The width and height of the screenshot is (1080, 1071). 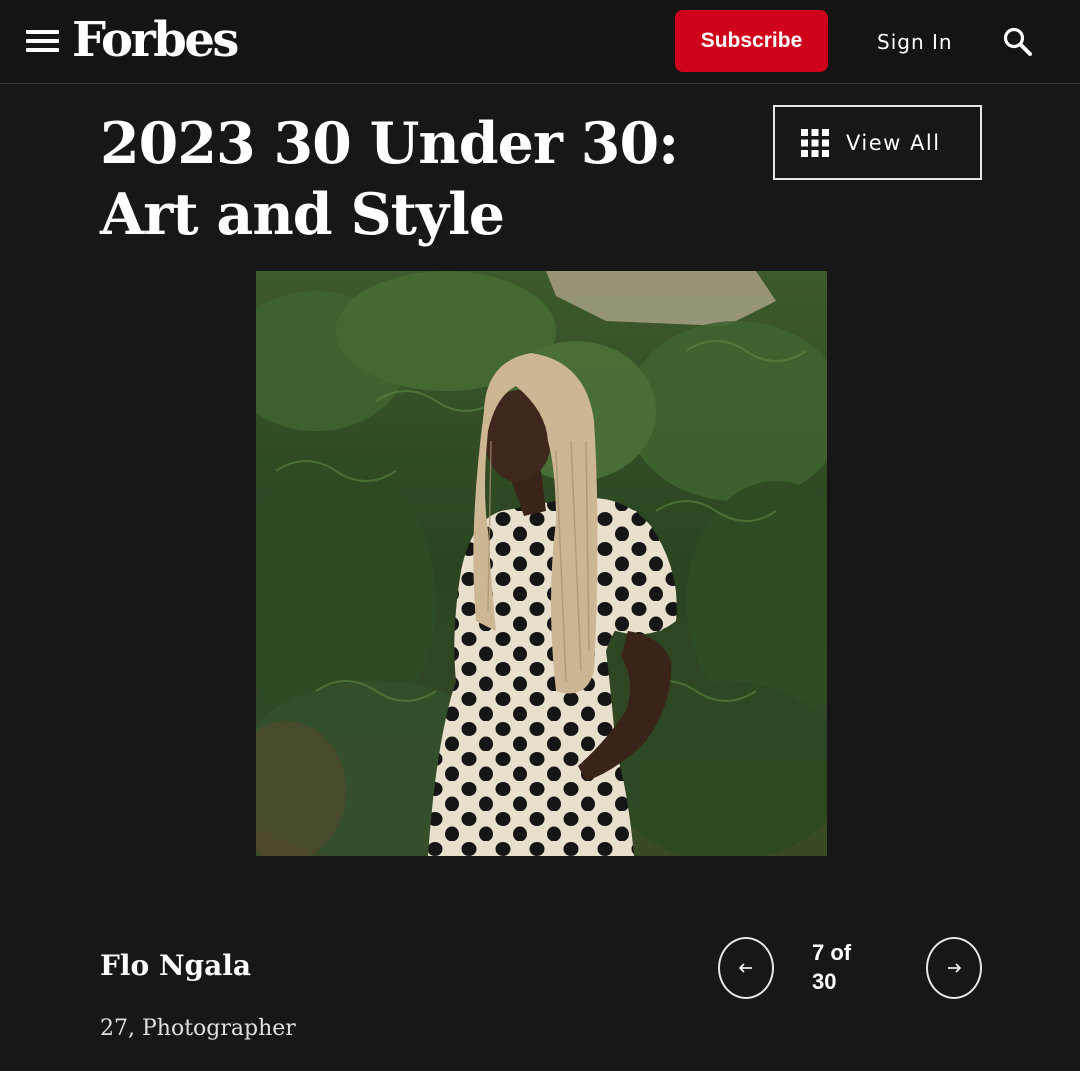 I want to click on slide-counter: 7 of 30, so click(x=852, y=967).